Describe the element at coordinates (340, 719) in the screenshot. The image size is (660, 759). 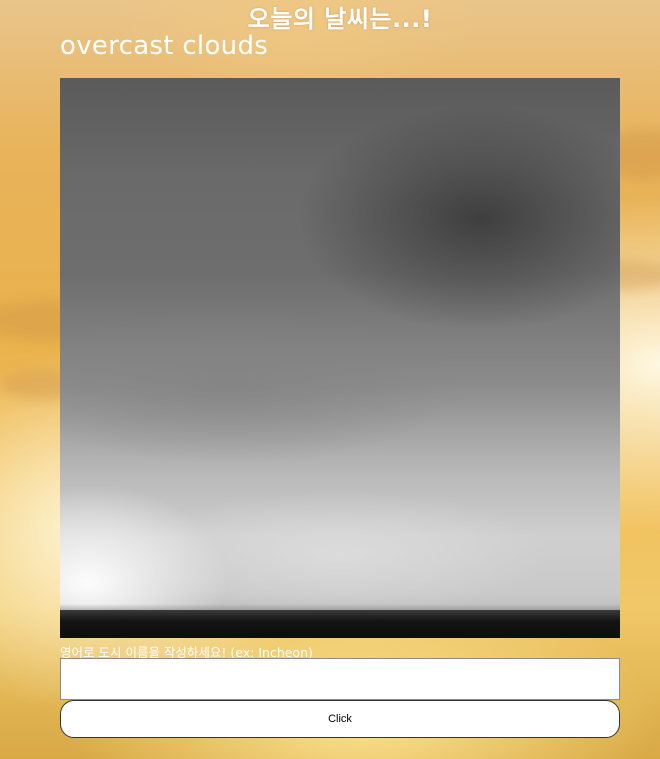
I see `click-button: Click` at that location.